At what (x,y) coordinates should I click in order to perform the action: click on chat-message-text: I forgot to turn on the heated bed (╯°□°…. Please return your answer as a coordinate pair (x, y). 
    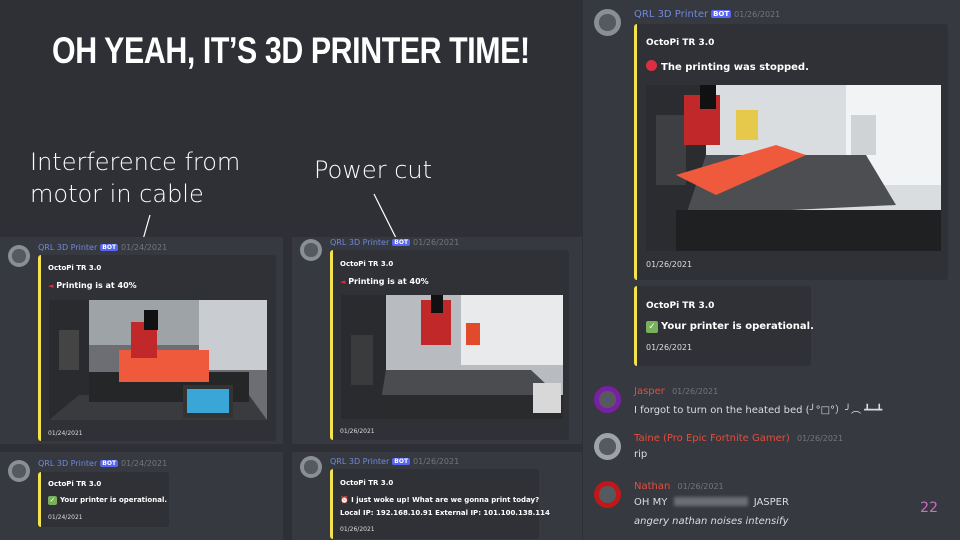
    Looking at the image, I should click on (758, 410).